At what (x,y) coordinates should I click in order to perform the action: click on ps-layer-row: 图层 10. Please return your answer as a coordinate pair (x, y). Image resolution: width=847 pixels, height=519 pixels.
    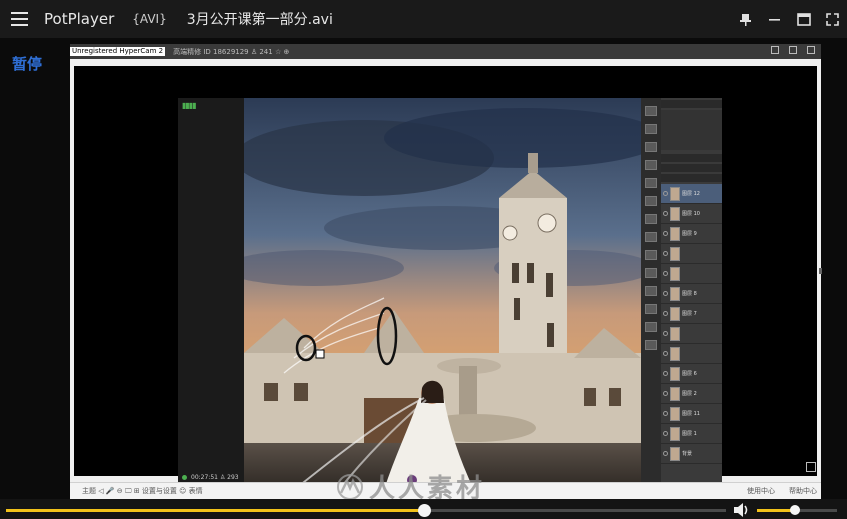
    Looking at the image, I should click on (691, 214).